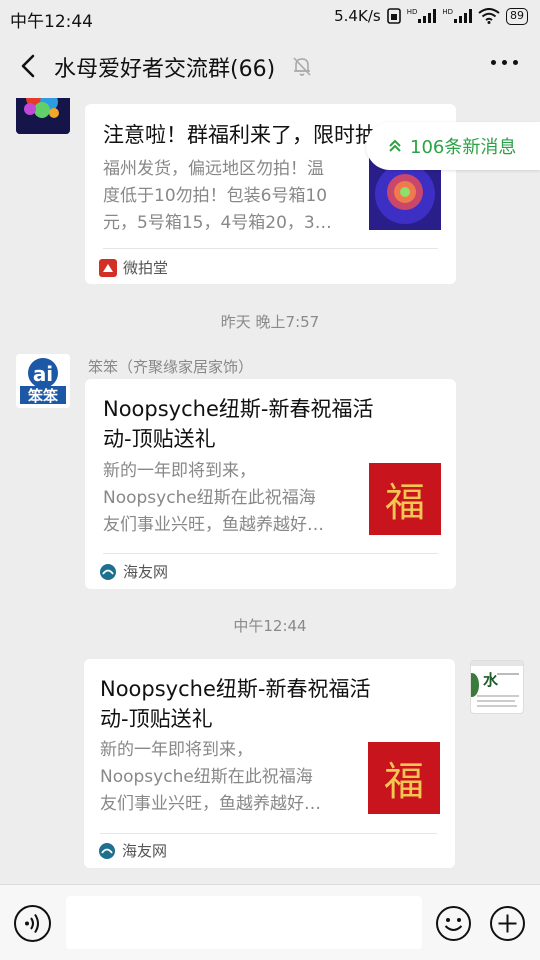 The height and width of the screenshot is (960, 540). What do you see at coordinates (43, 396) in the screenshot?
I see `svg-text: 笨笨` at bounding box center [43, 396].